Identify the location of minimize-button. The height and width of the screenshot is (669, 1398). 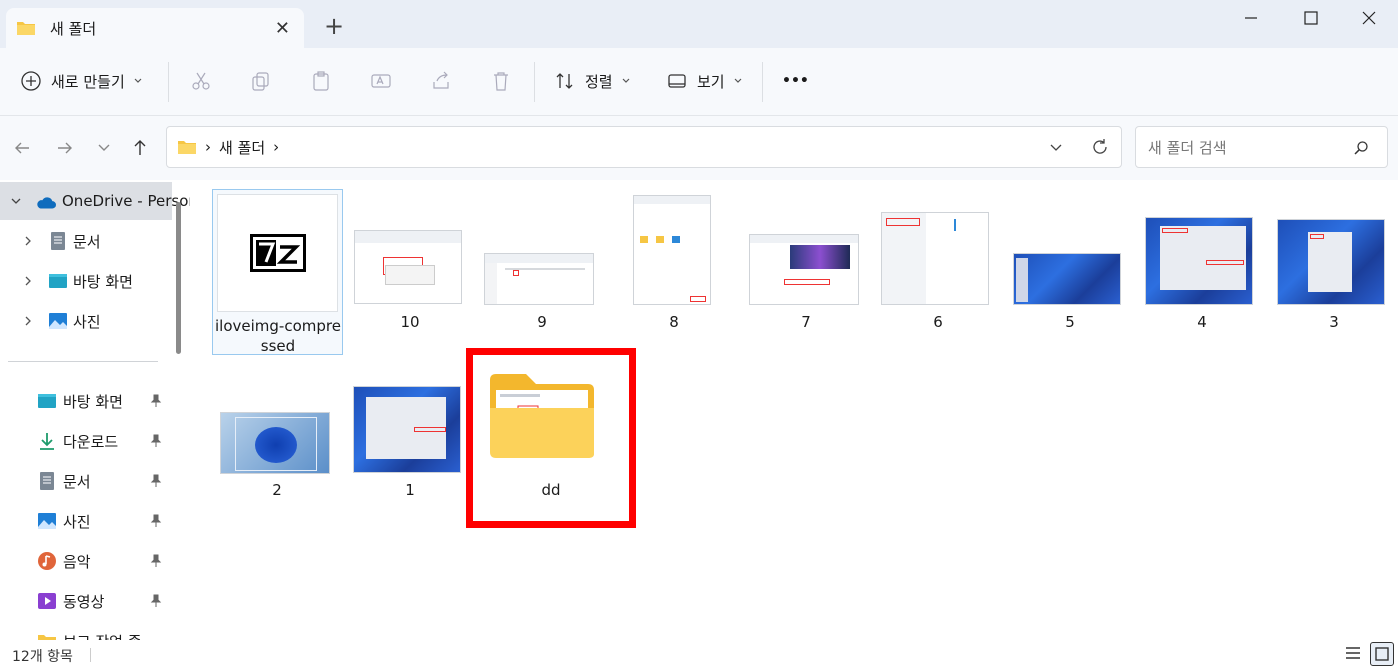
(1251, 18).